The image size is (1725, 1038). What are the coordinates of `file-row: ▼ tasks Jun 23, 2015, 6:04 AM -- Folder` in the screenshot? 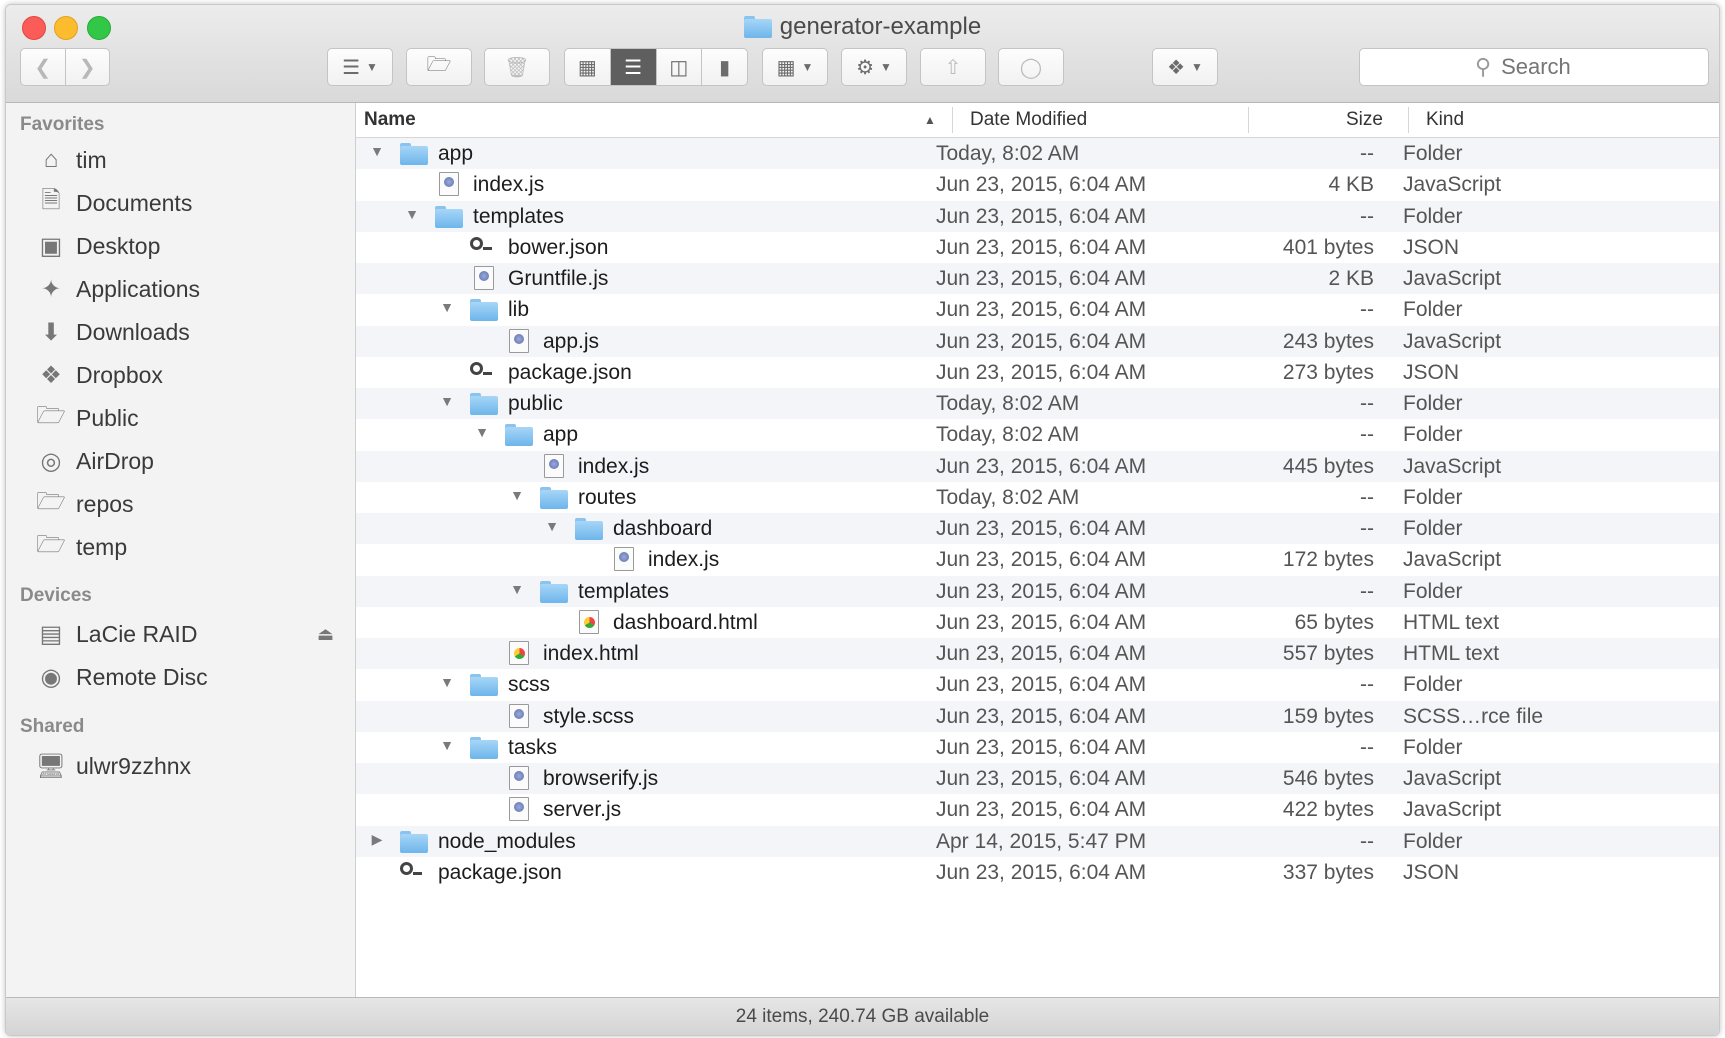 It's located at (1037, 747).